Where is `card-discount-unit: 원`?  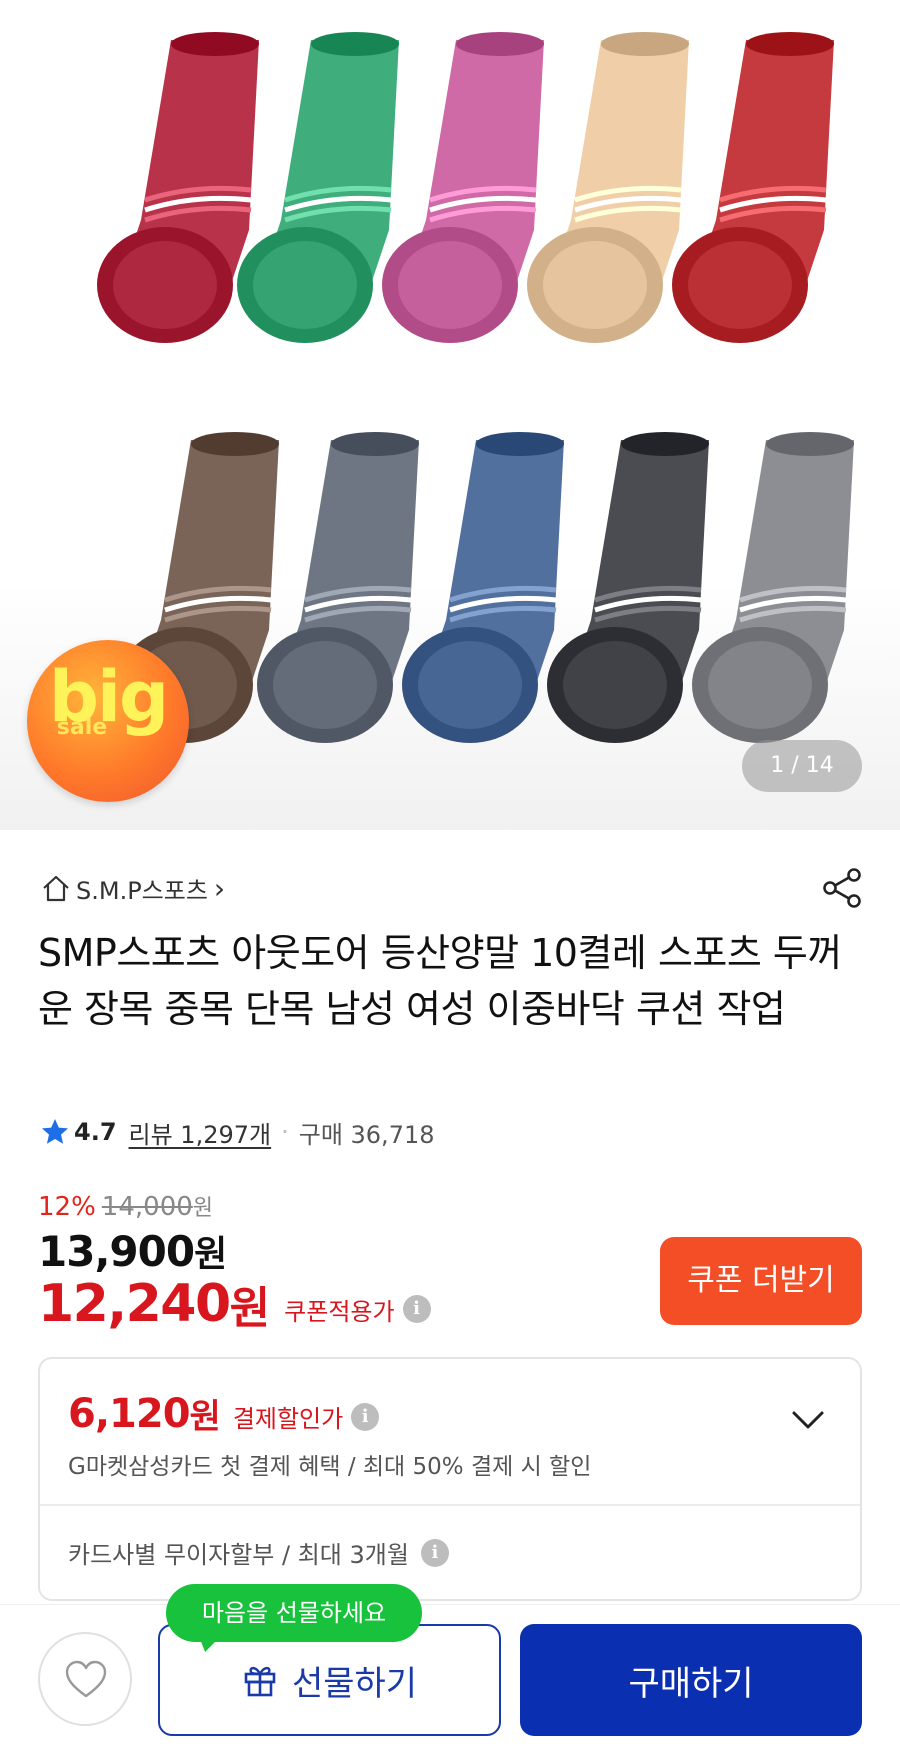
card-discount-unit: 원 is located at coordinates (205, 1417).